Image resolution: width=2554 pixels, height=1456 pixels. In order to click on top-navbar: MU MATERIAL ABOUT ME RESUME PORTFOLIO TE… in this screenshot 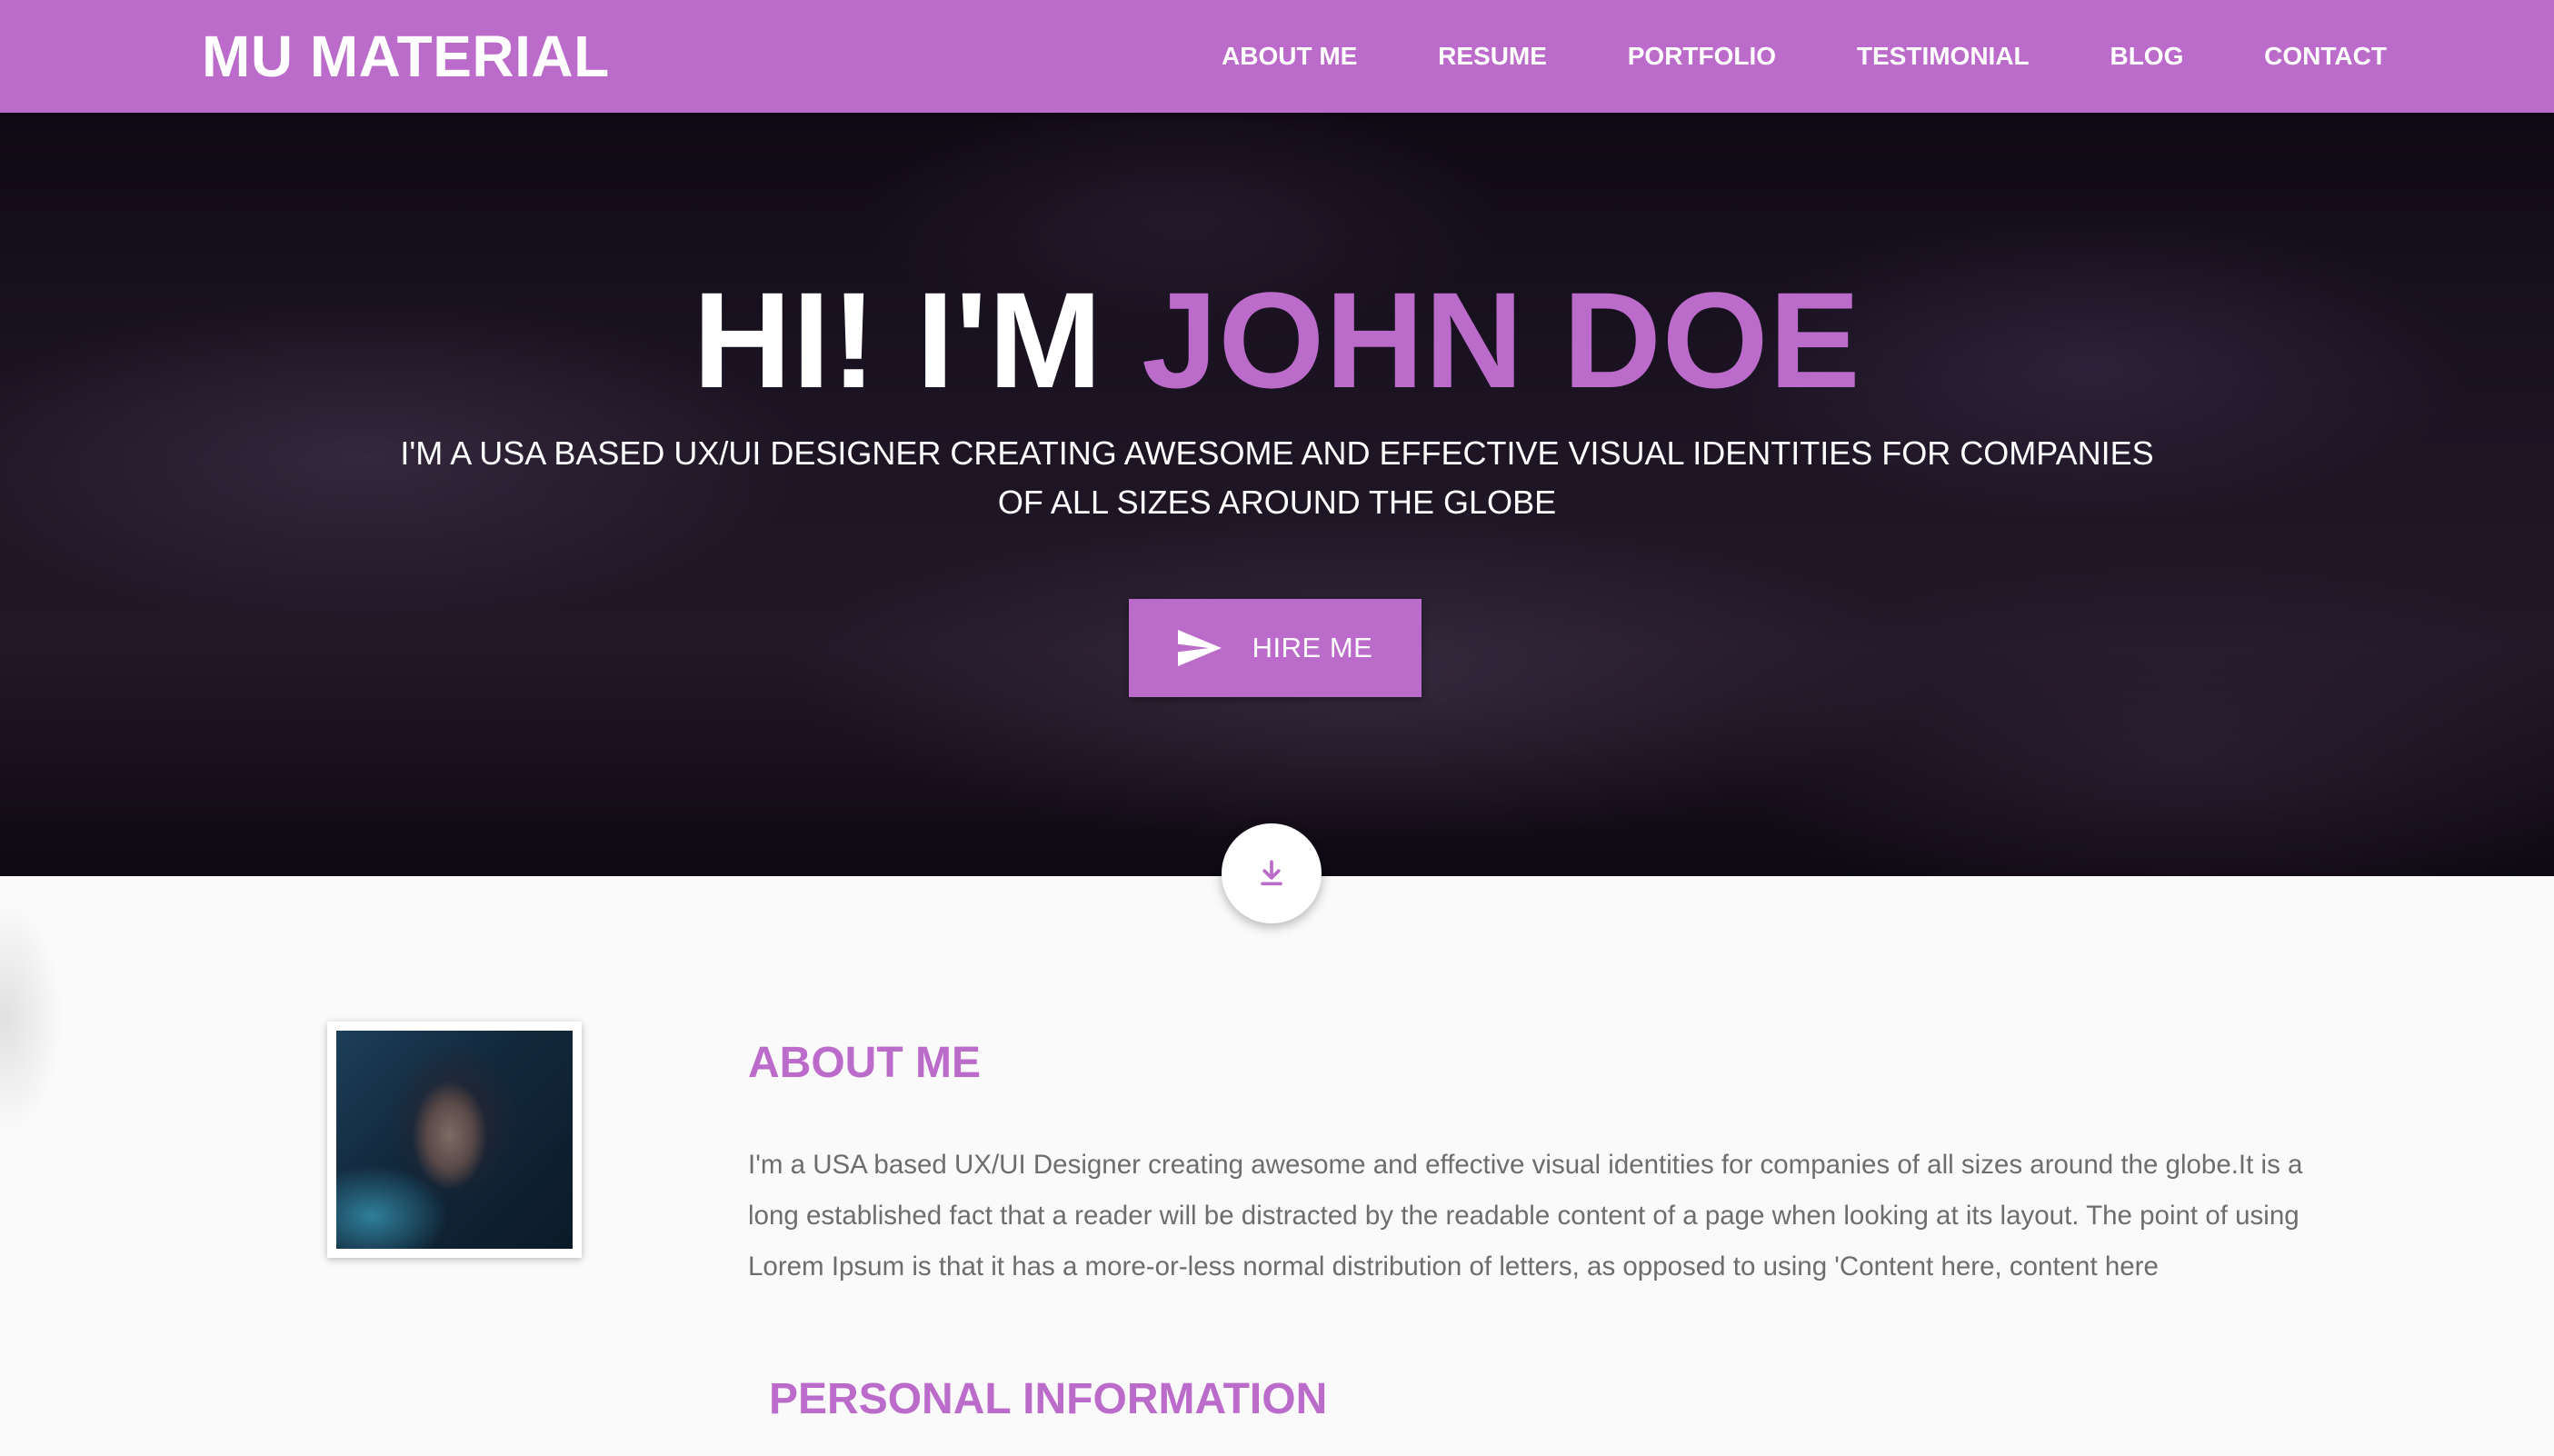, I will do `click(1277, 57)`.